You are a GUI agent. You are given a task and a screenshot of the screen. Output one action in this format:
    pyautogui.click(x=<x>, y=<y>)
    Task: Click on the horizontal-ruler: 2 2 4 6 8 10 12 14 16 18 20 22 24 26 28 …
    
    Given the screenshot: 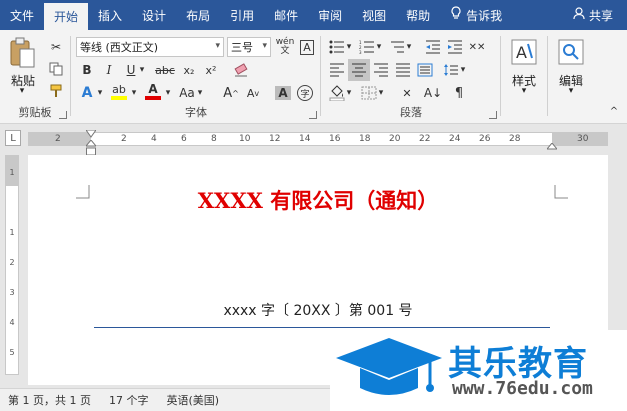 What is the action you would take?
    pyautogui.click(x=318, y=139)
    